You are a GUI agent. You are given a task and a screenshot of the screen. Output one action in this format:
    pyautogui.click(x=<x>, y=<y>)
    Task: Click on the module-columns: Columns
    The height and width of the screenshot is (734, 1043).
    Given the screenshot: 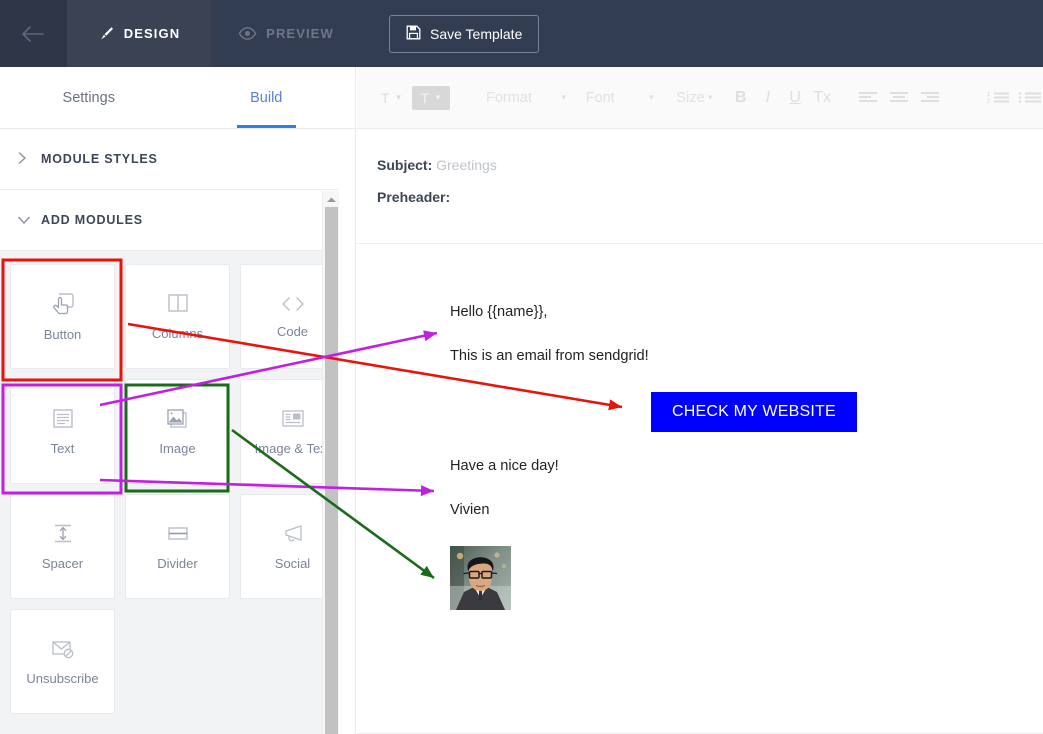 What is the action you would take?
    pyautogui.click(x=177, y=316)
    